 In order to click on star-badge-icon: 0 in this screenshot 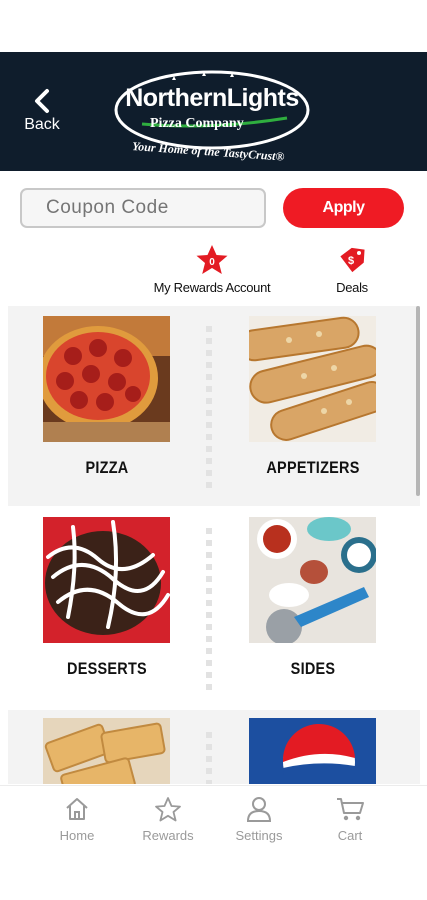, I will do `click(212, 259)`.